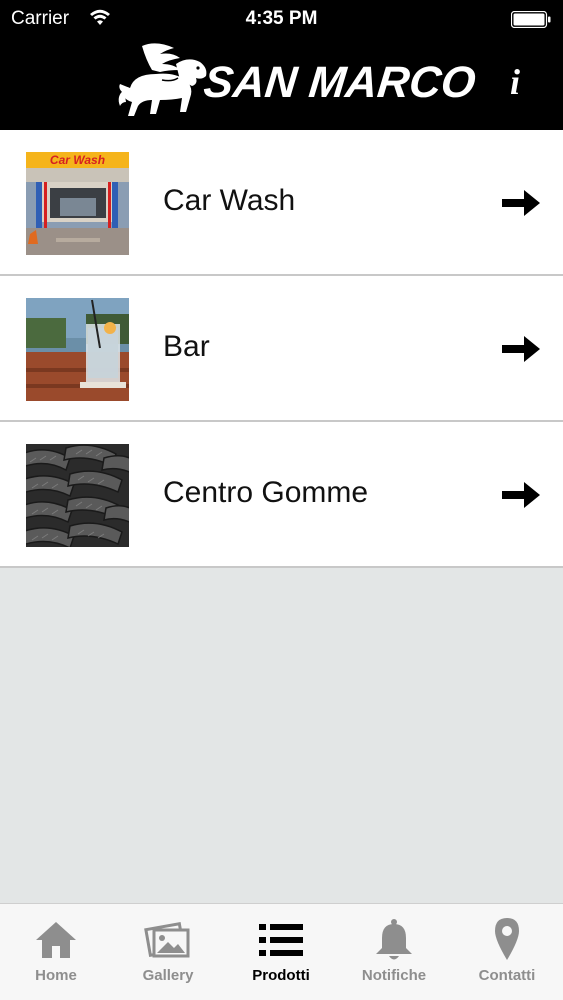 This screenshot has width=563, height=1000. Describe the element at coordinates (339, 82) in the screenshot. I see `brand-name: SAN MARCO` at that location.